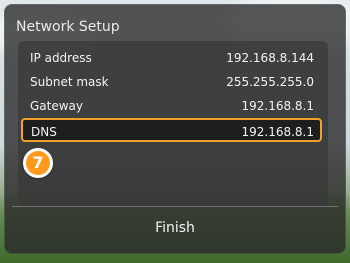 The image size is (350, 263). Describe the element at coordinates (270, 82) in the screenshot. I see `subnet-mask-value: 255.255.255.0` at that location.